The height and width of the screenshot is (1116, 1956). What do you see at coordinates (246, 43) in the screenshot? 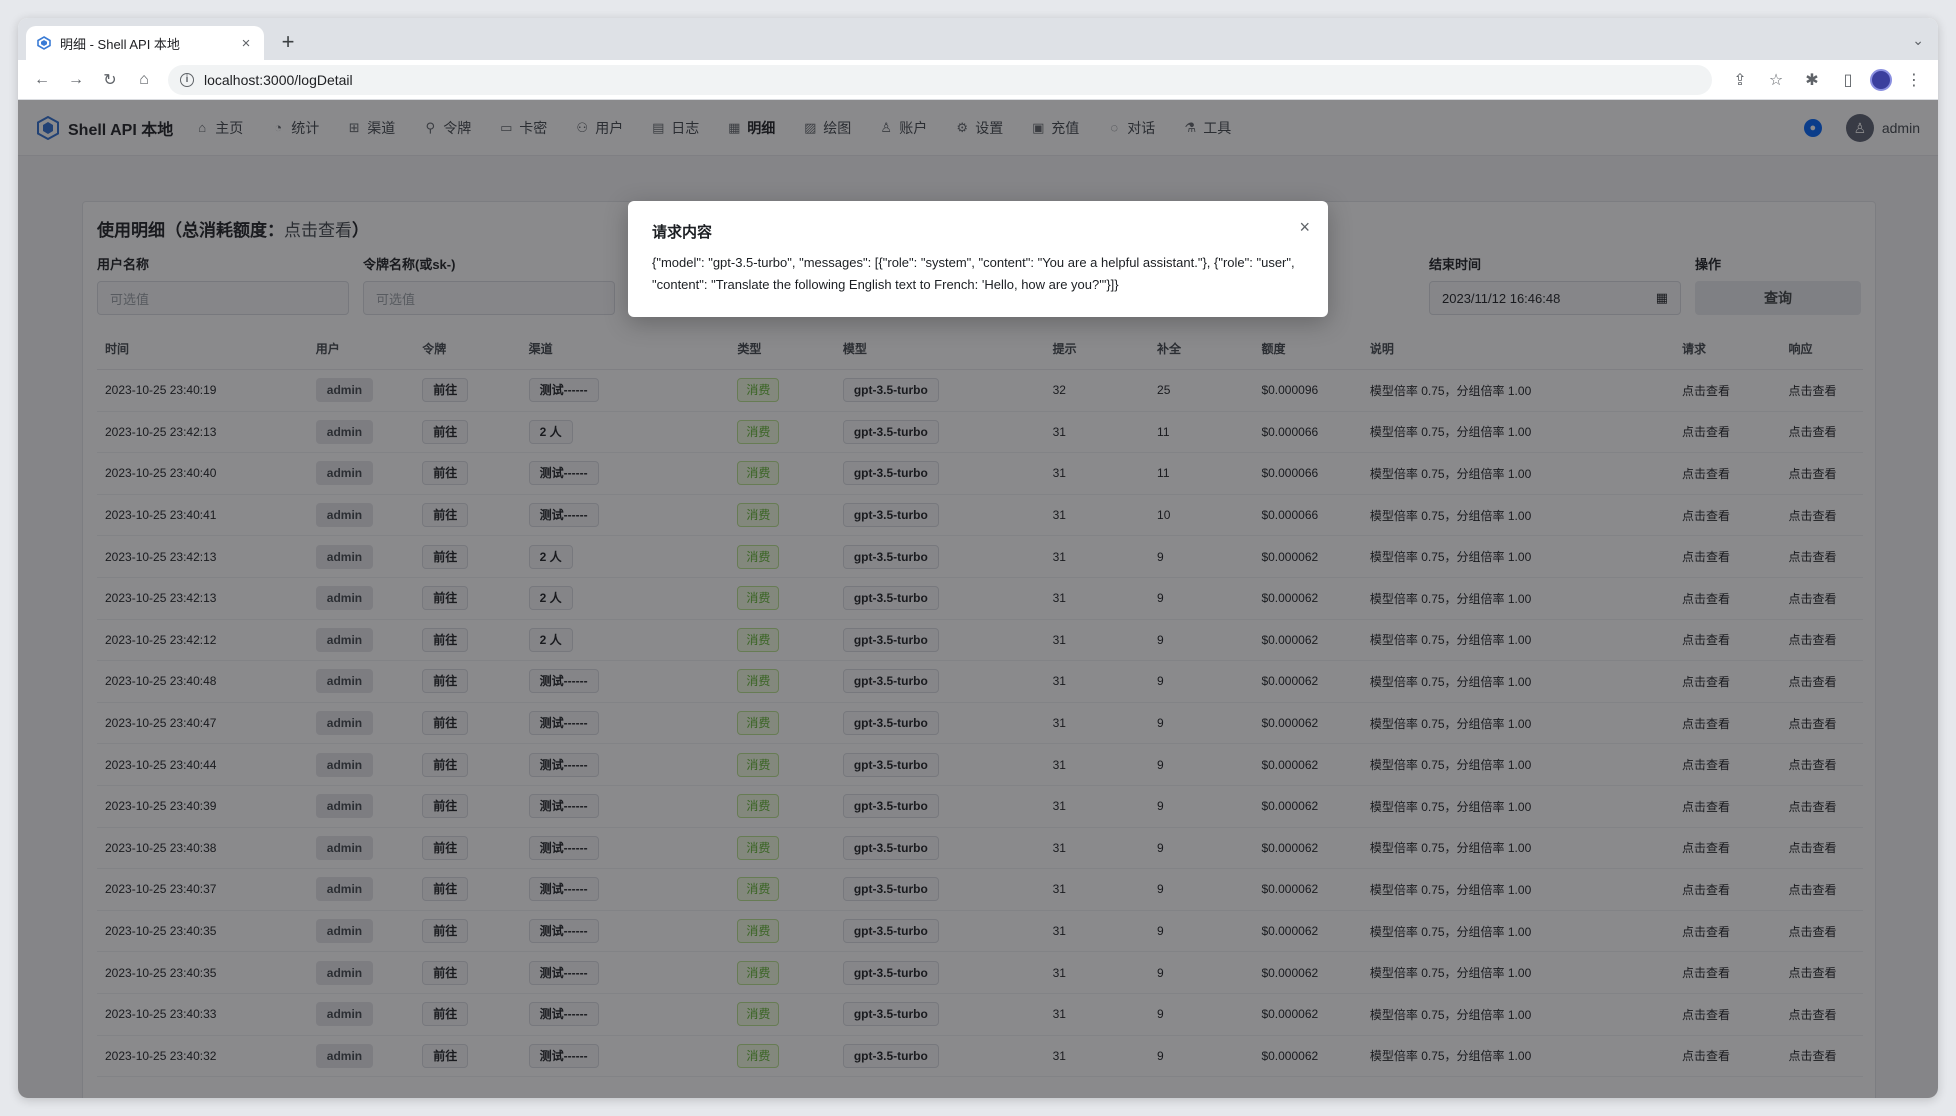
I see `tab-close-icon: ×` at bounding box center [246, 43].